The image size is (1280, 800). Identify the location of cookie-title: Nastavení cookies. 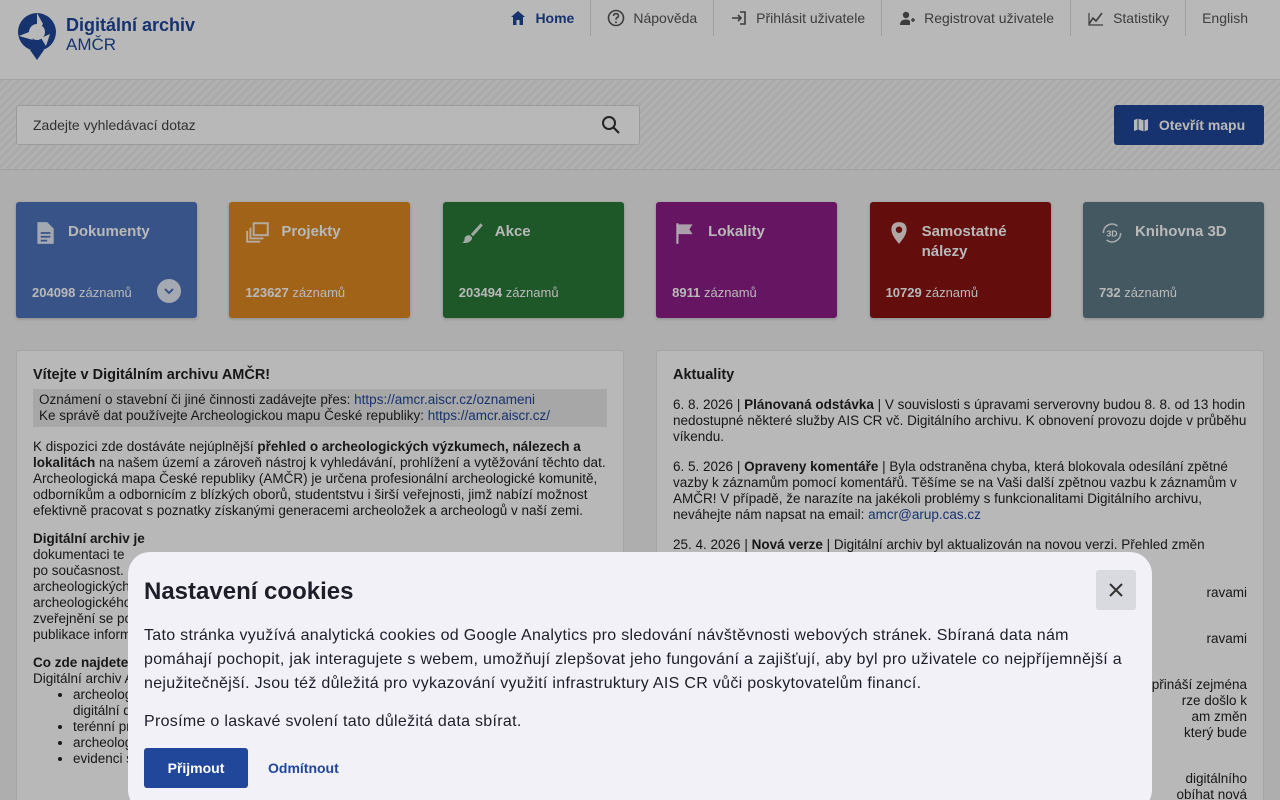
(249, 591).